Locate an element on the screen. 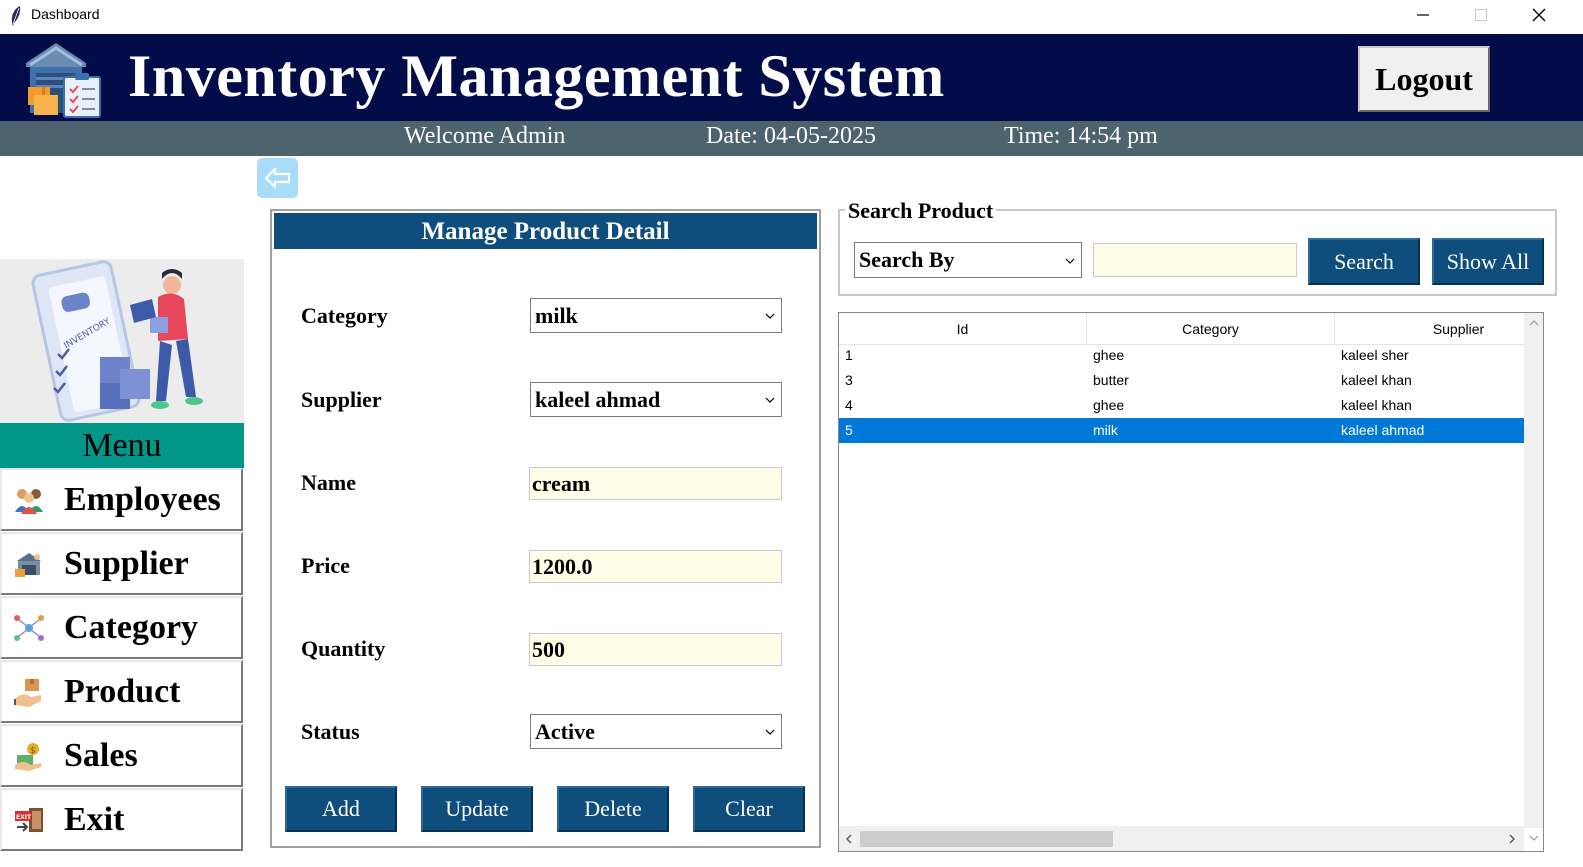  table-header: Id Category Supplier is located at coordinates (1181, 329).